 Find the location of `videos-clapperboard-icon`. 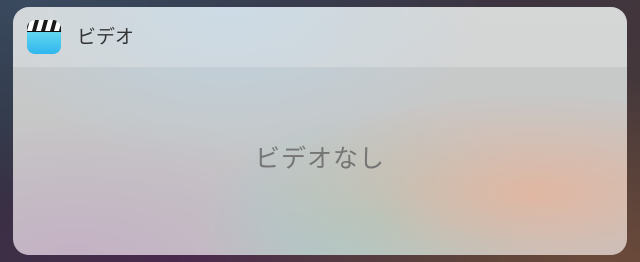

videos-clapperboard-icon is located at coordinates (44, 37).